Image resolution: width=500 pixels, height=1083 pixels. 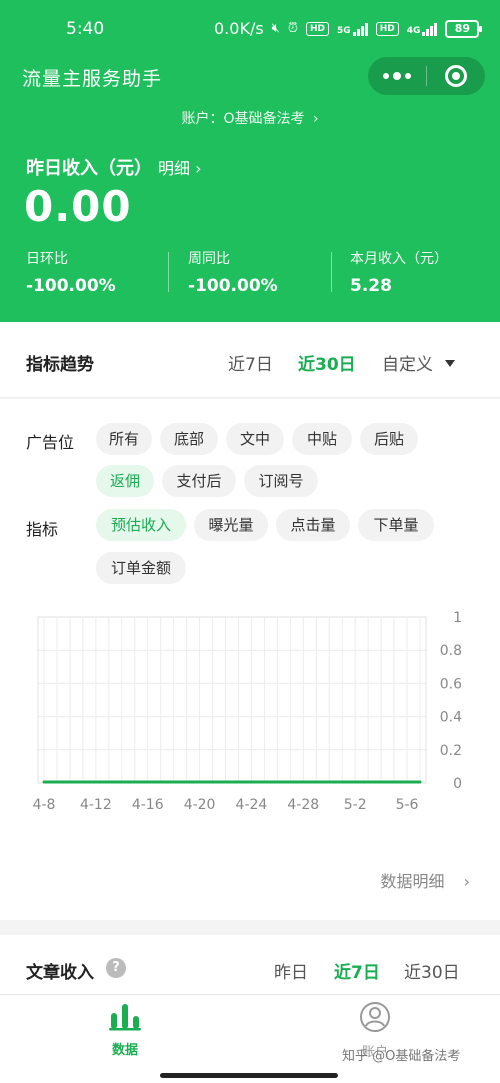 I want to click on x-tick-label: 4-12, so click(x=96, y=805).